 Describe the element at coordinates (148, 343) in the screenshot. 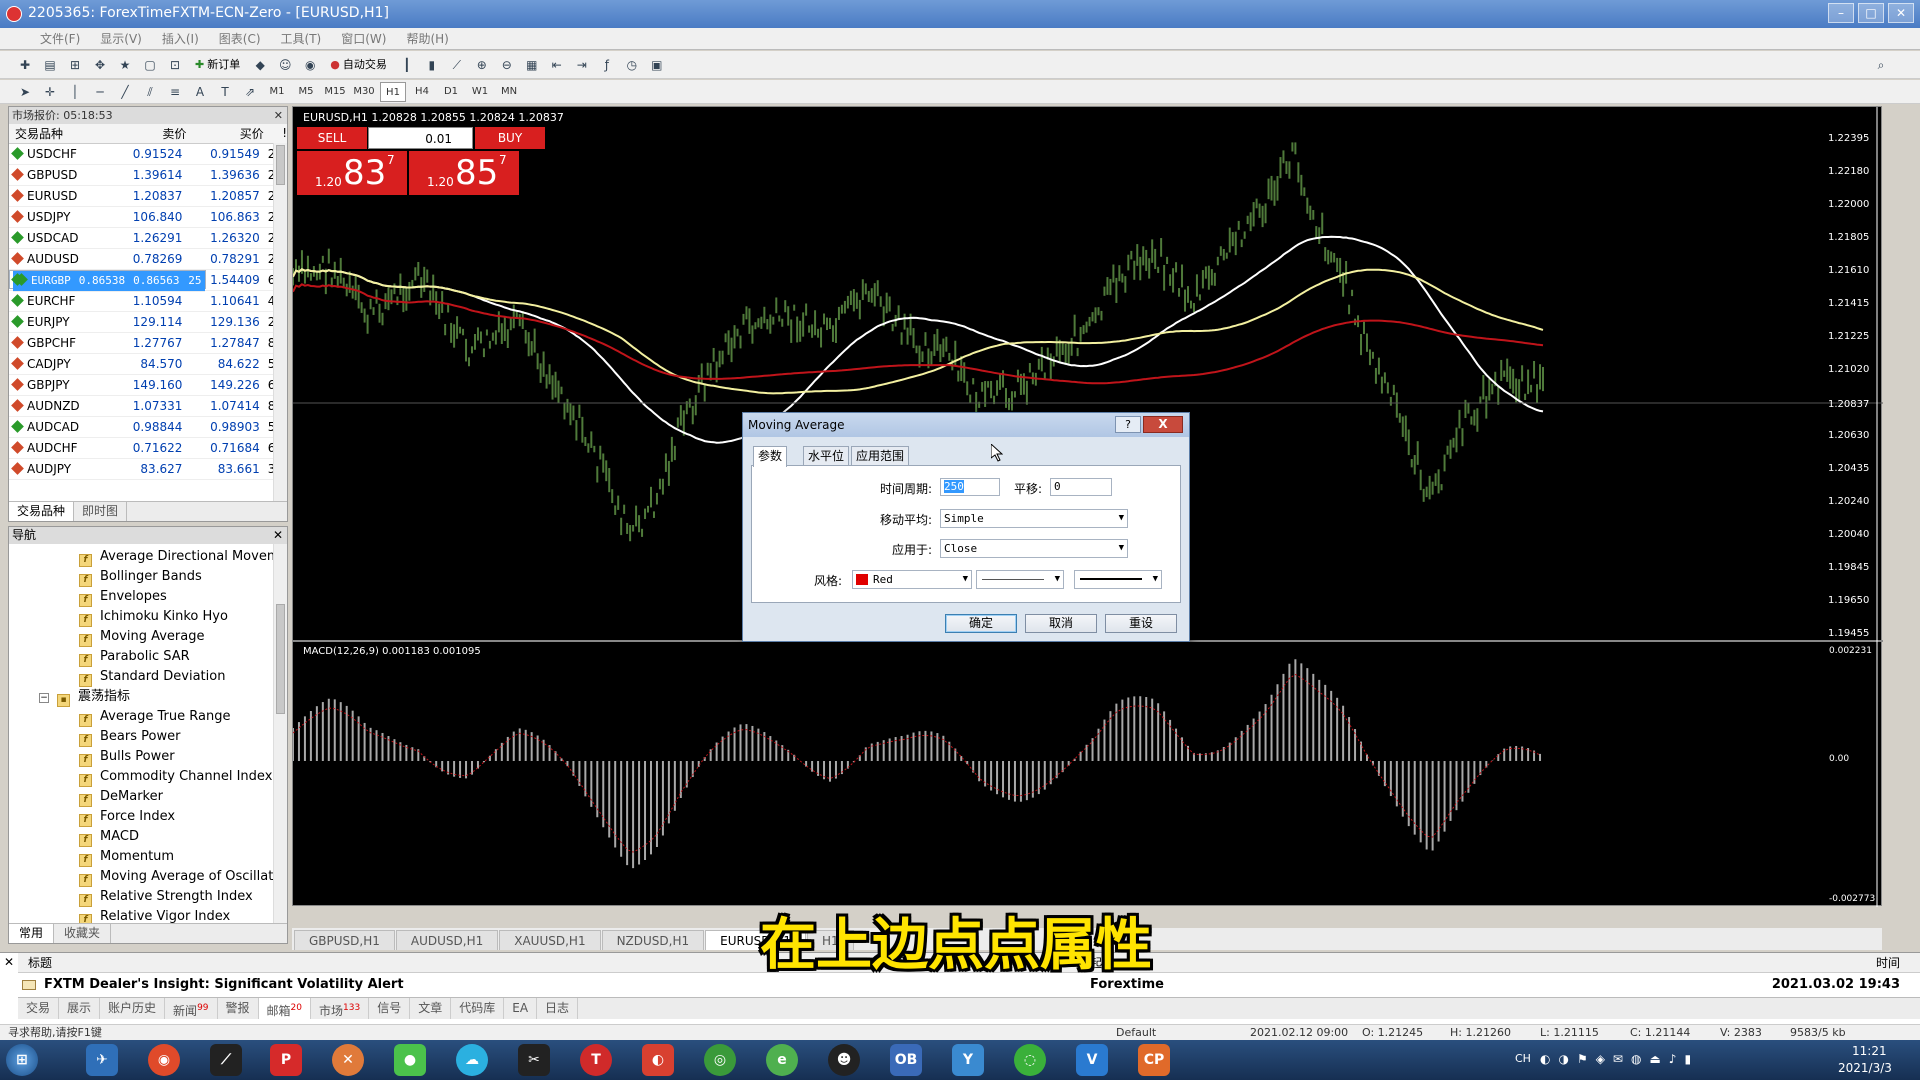

I see `table-row: GBPCHF1.277671.2784780` at that location.